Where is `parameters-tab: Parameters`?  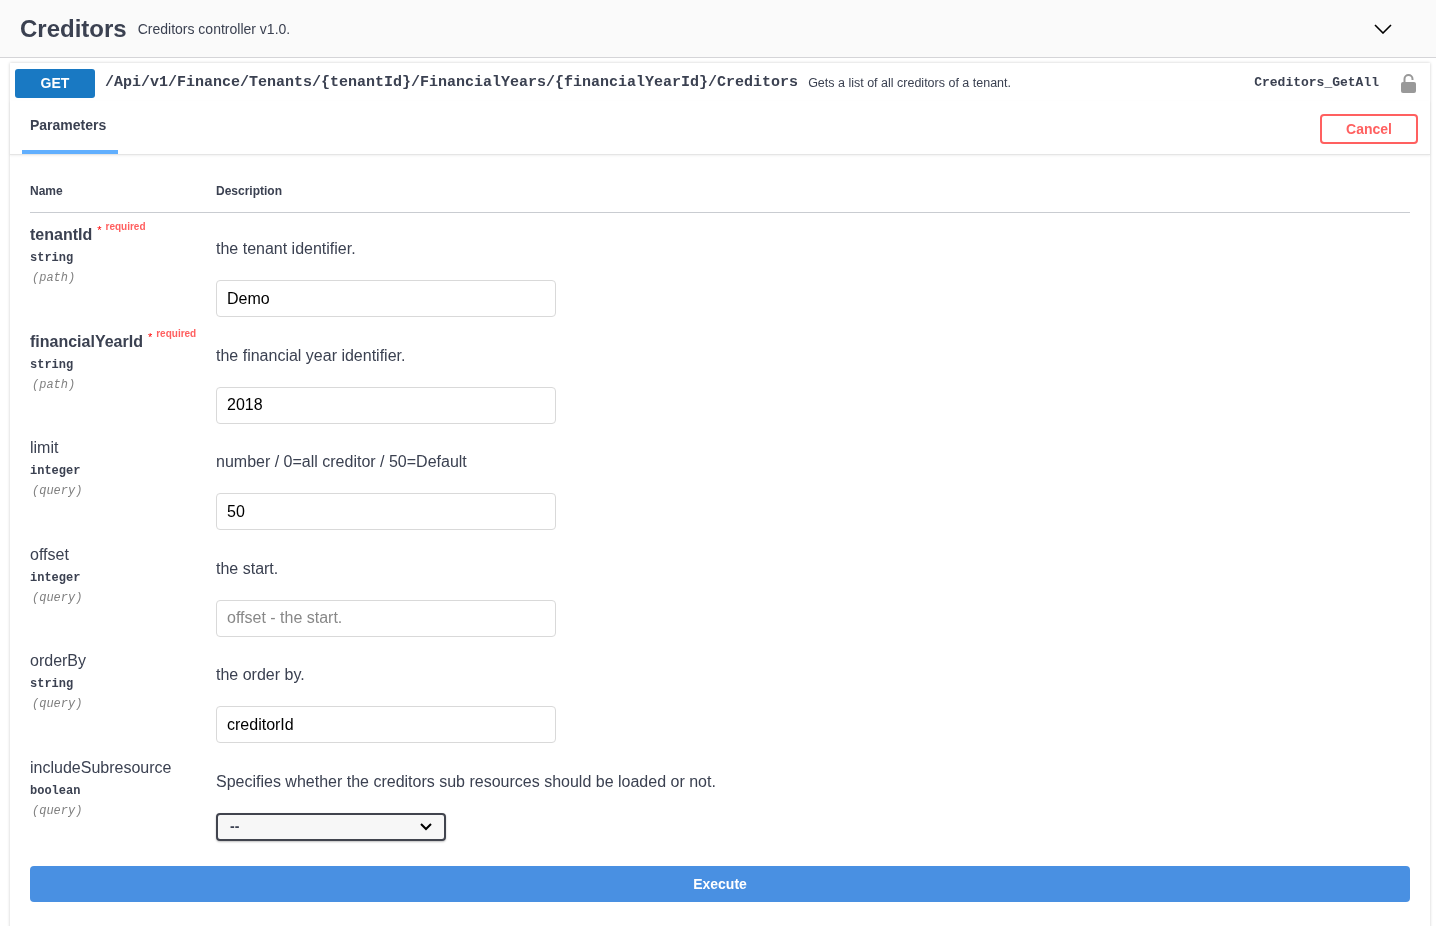
parameters-tab: Parameters is located at coordinates (70, 133).